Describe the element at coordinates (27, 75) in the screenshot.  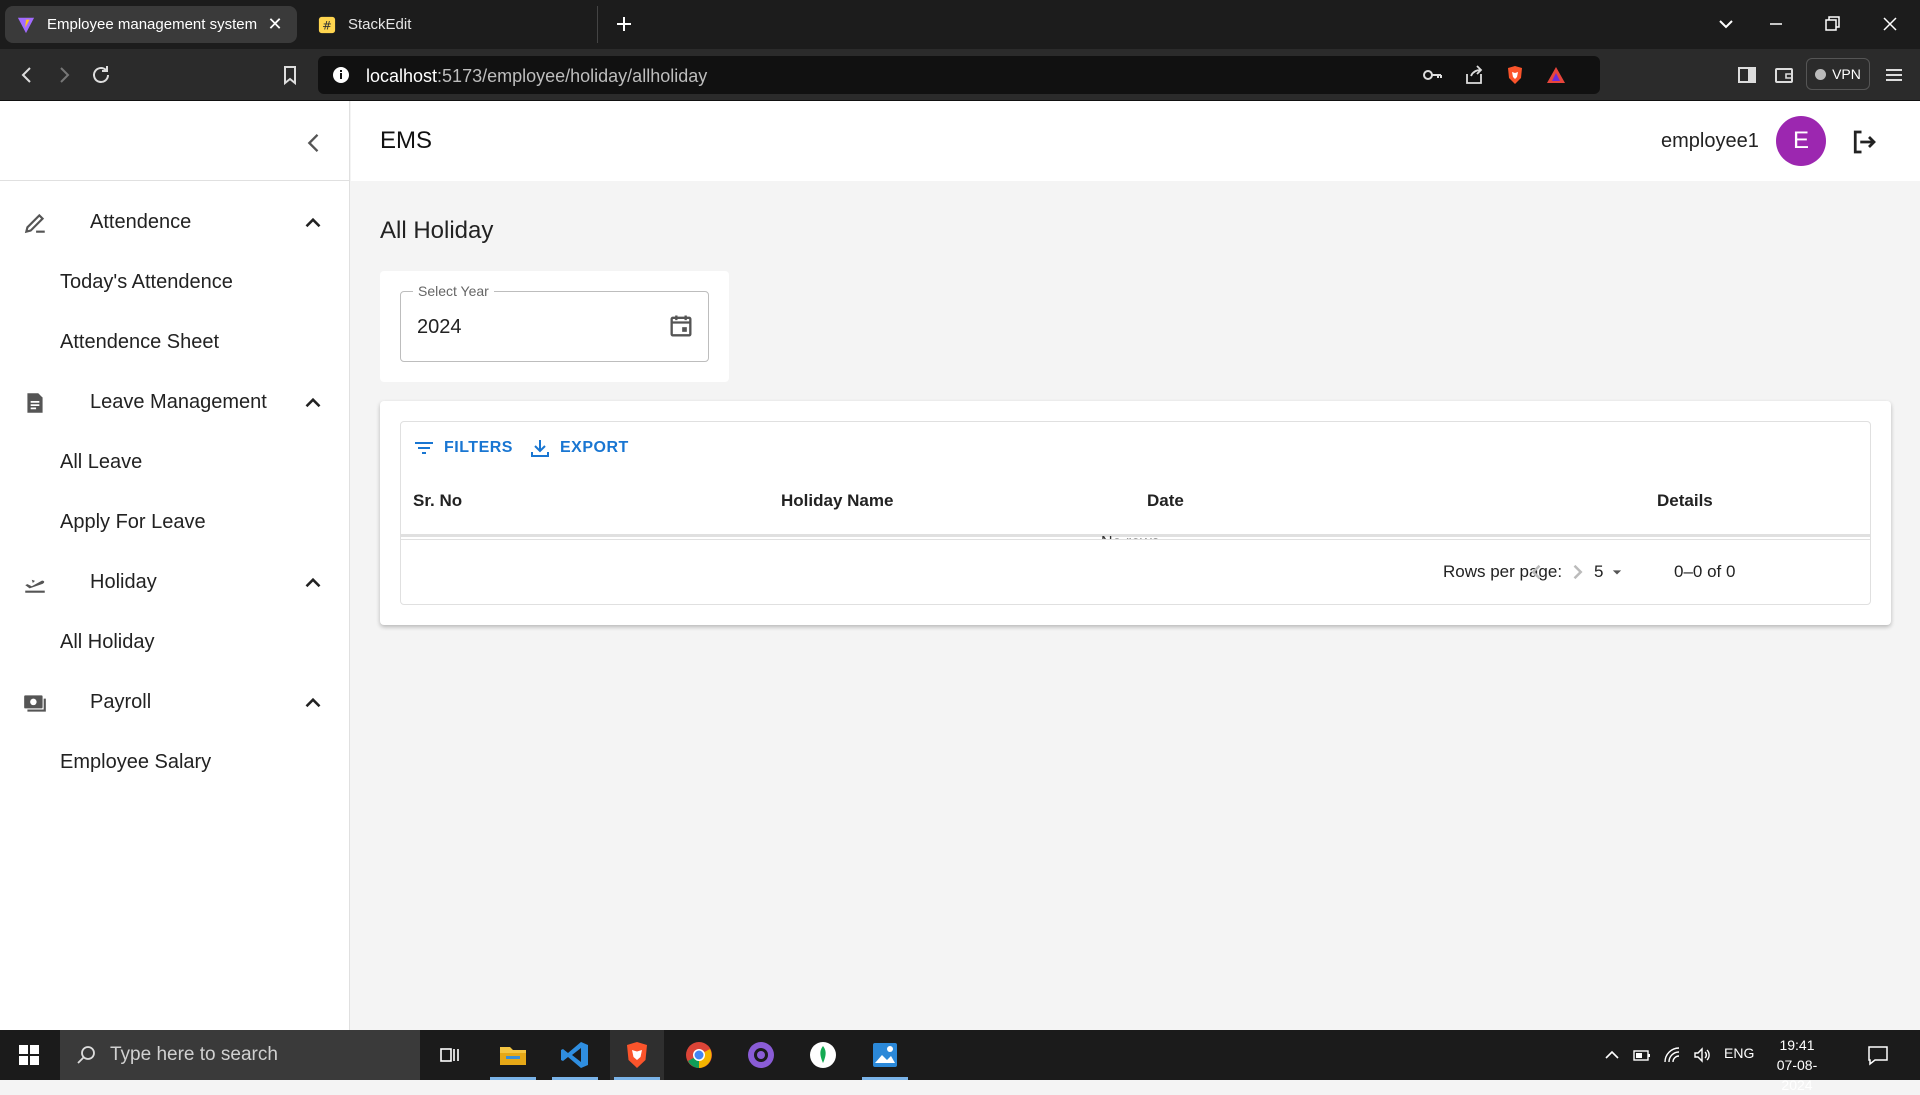
I see `back-icon` at that location.